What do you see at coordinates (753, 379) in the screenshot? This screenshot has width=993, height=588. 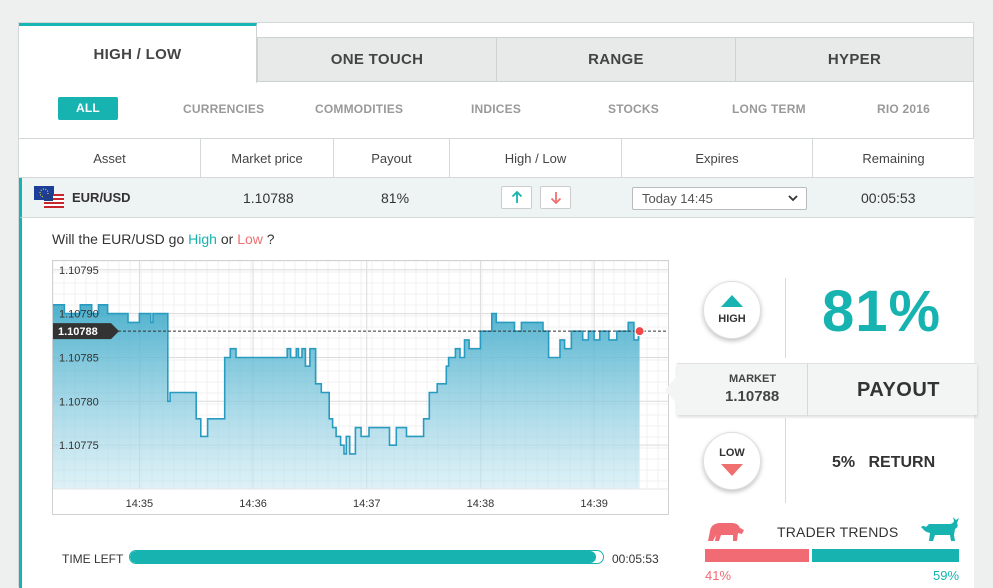 I see `market-label: MARKET` at bounding box center [753, 379].